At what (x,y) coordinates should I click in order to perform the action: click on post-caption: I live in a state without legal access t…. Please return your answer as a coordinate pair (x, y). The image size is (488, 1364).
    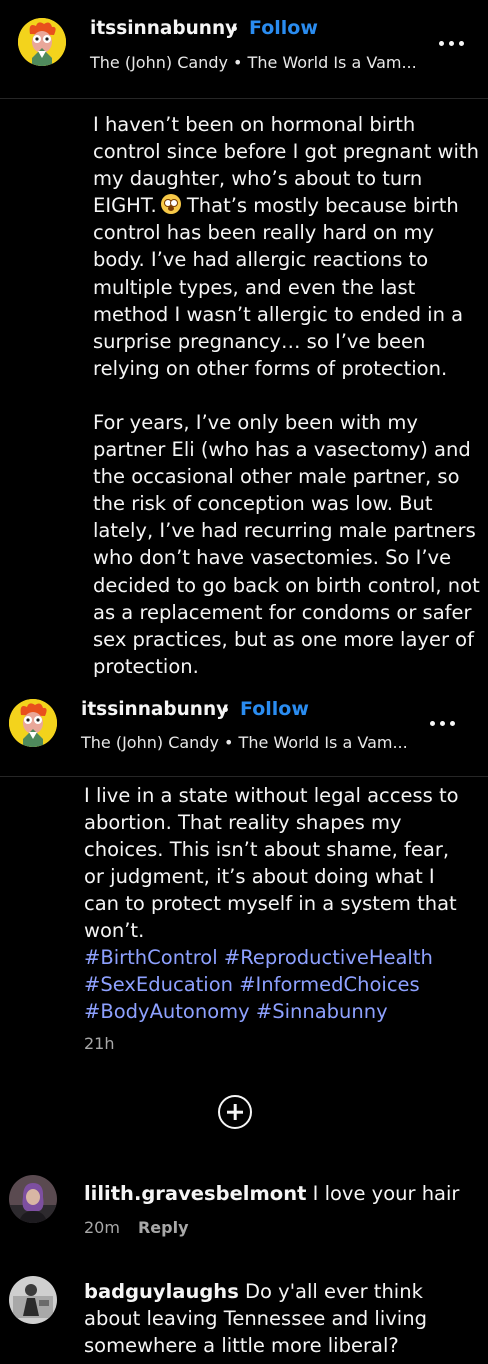
    Looking at the image, I should click on (271, 863).